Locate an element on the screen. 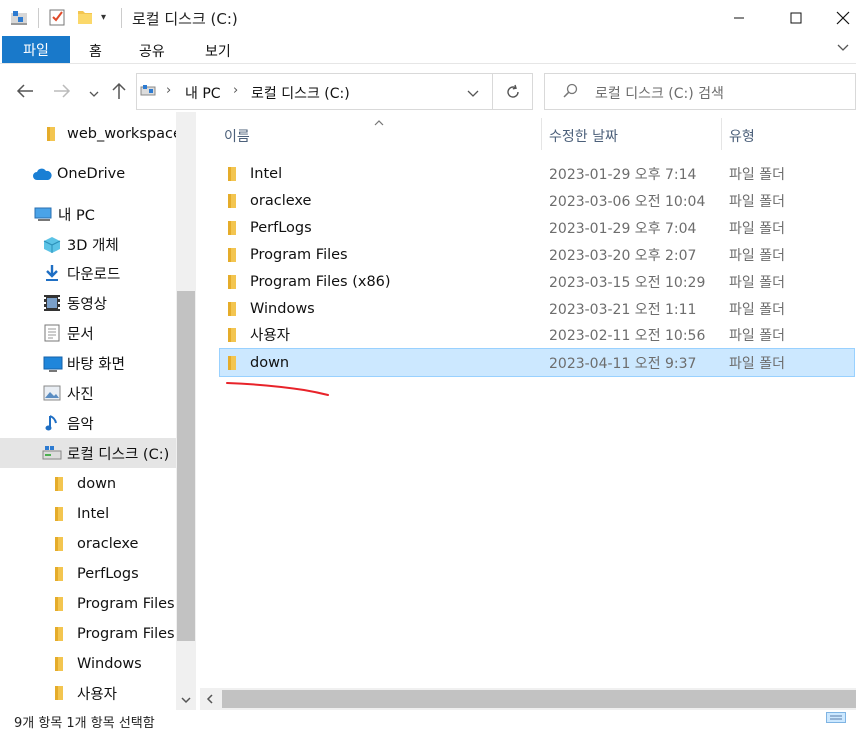  music-icon is located at coordinates (52, 425).